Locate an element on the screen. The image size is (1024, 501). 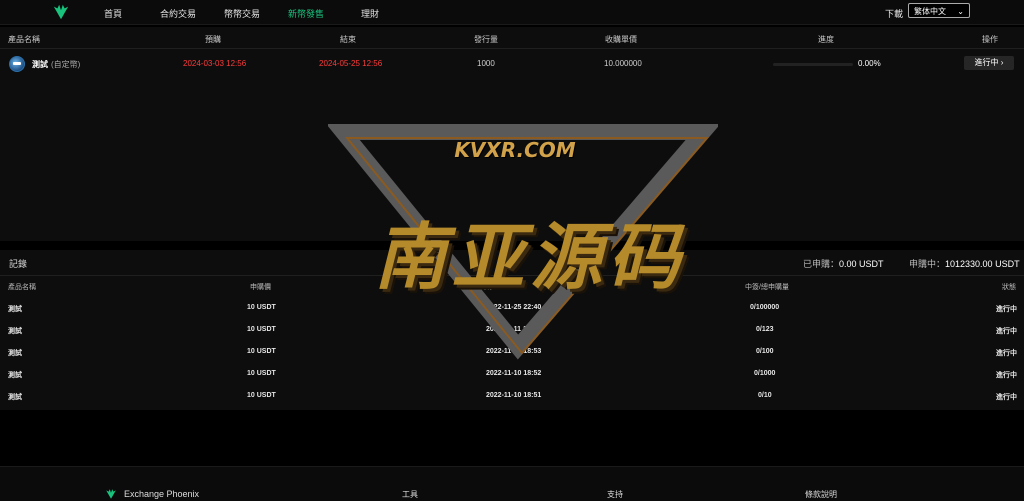
supply-value: 1000 is located at coordinates (486, 63).